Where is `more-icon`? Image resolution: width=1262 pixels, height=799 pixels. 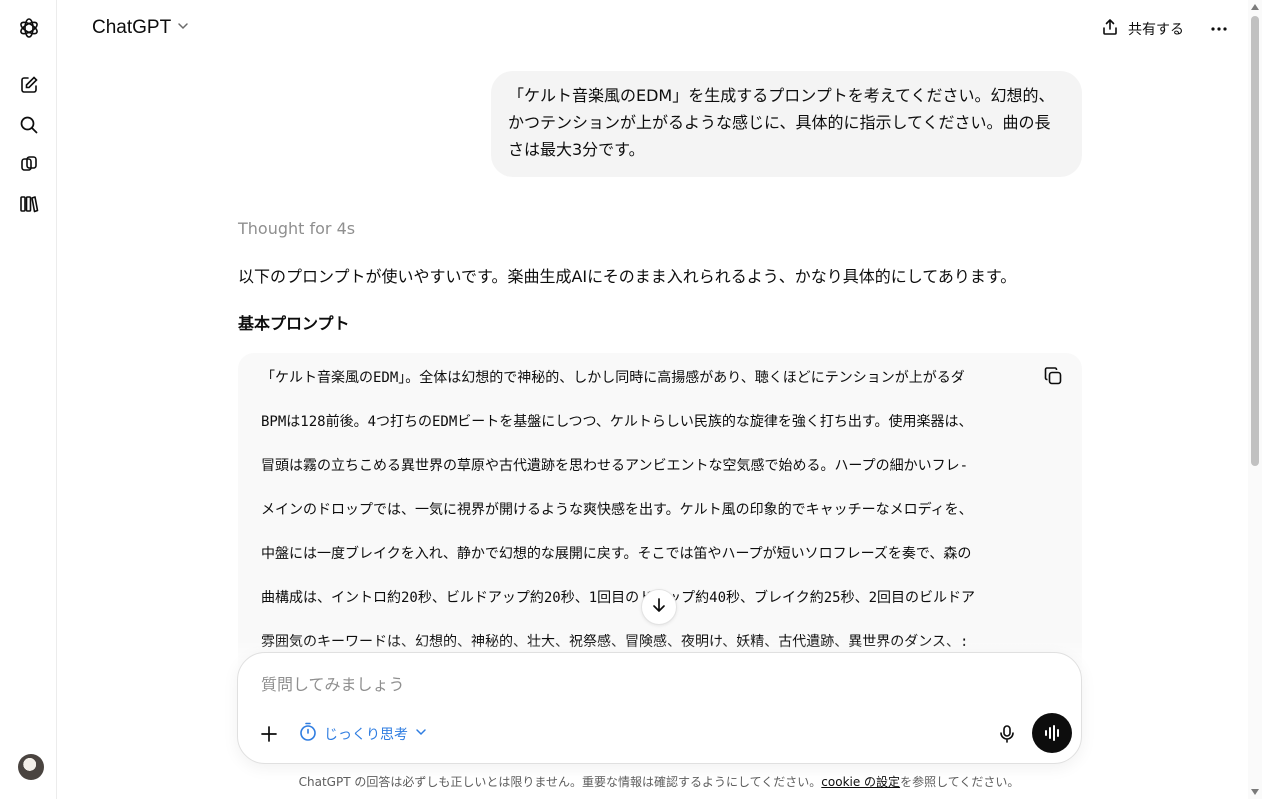
more-icon is located at coordinates (1219, 29).